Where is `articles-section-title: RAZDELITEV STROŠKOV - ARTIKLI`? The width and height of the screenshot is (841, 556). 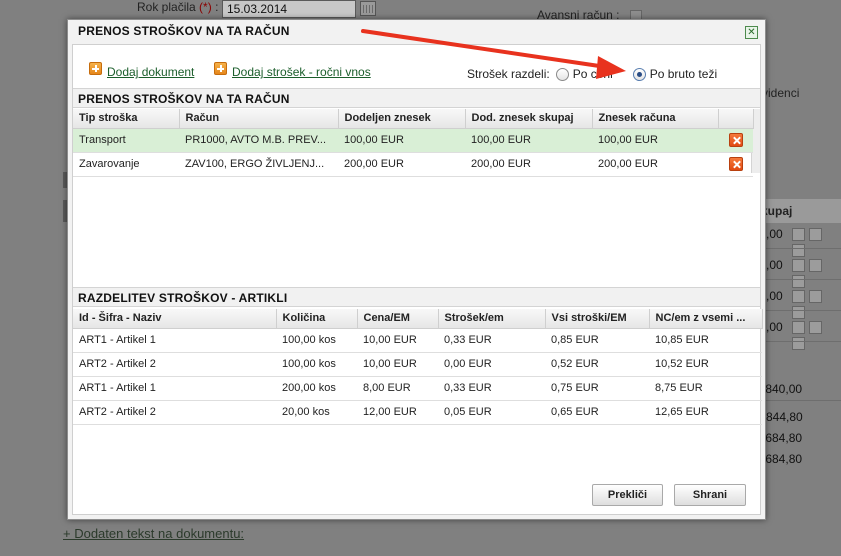
articles-section-title: RAZDELITEV STROŠKOV - ARTIKLI is located at coordinates (416, 297).